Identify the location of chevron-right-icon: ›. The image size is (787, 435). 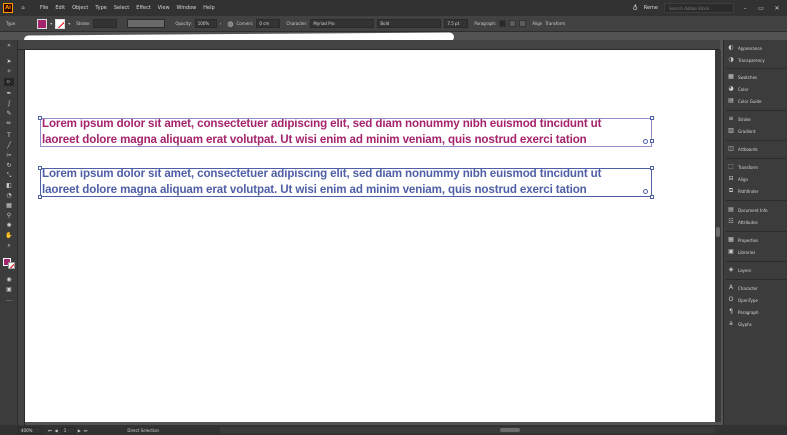
(221, 23).